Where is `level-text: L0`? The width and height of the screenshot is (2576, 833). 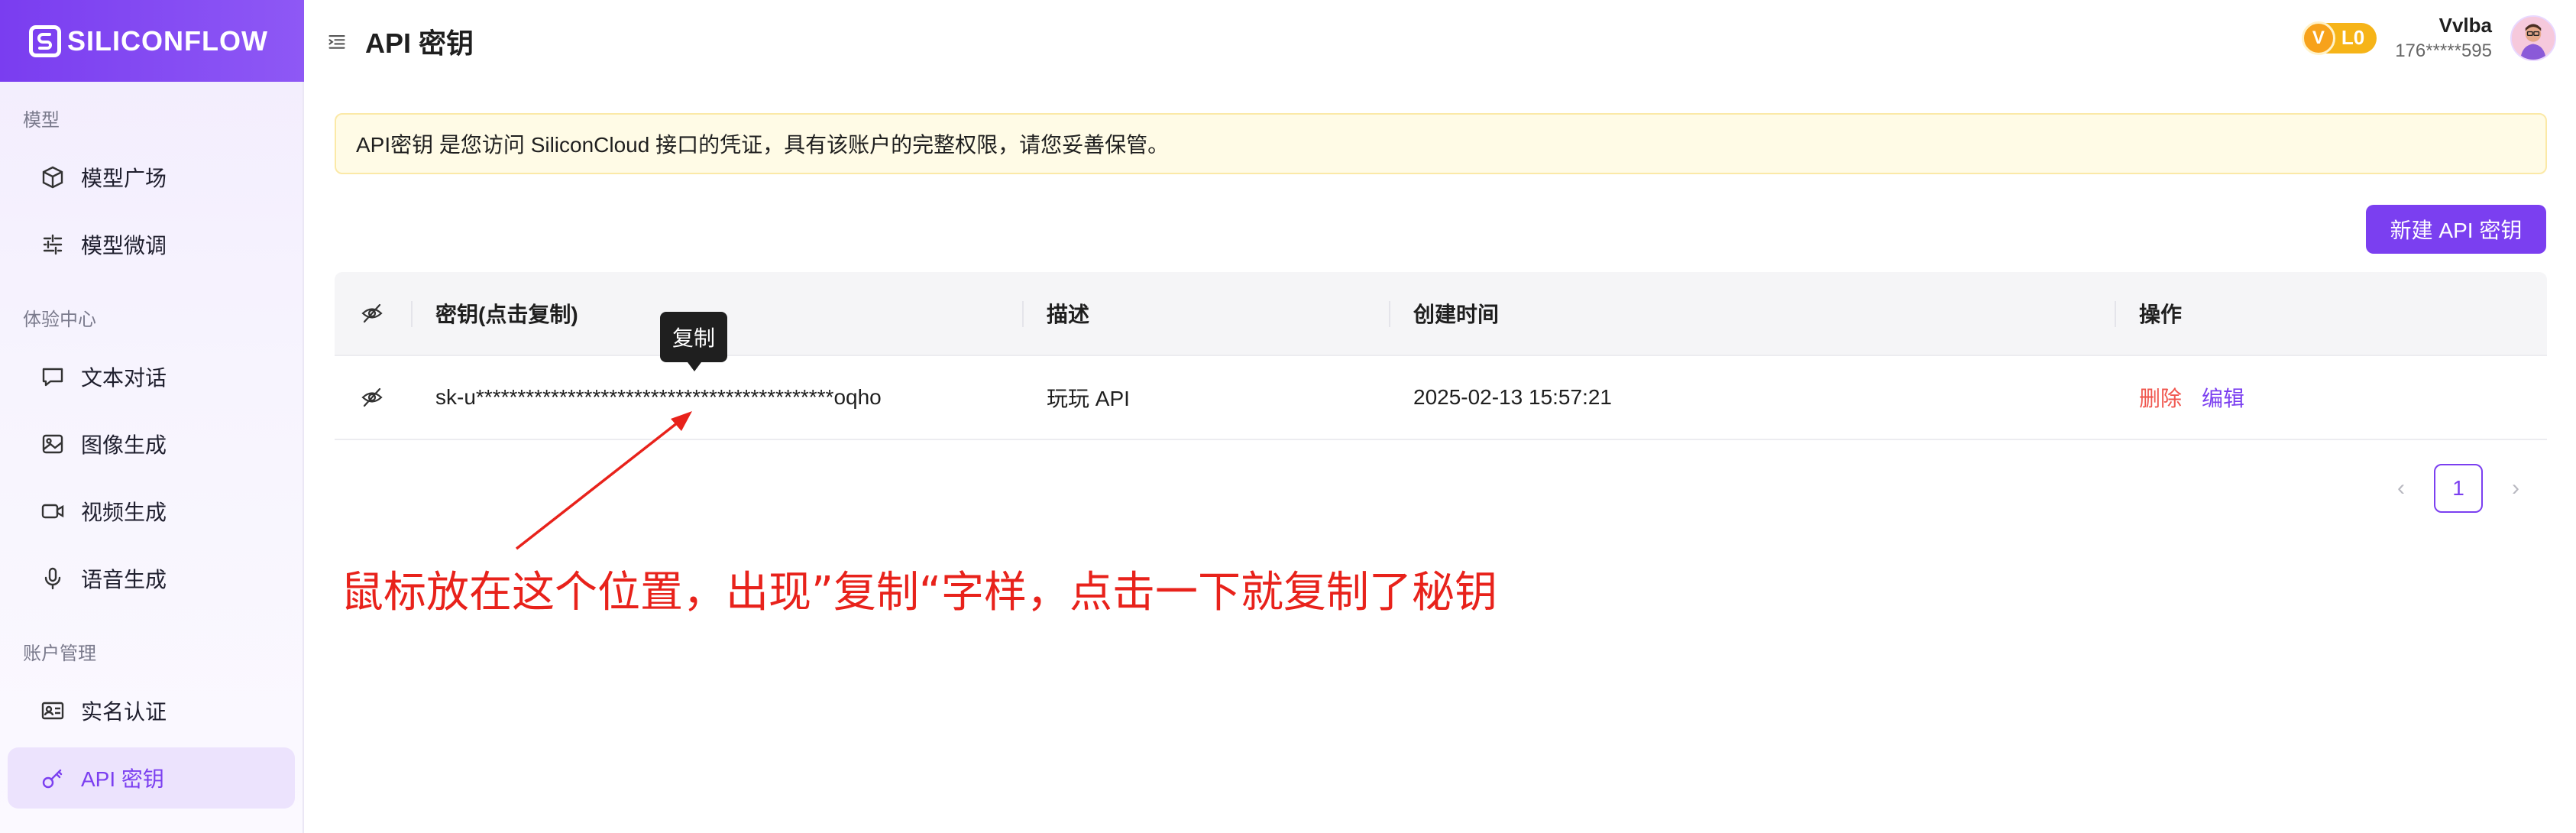 level-text: L0 is located at coordinates (2353, 37).